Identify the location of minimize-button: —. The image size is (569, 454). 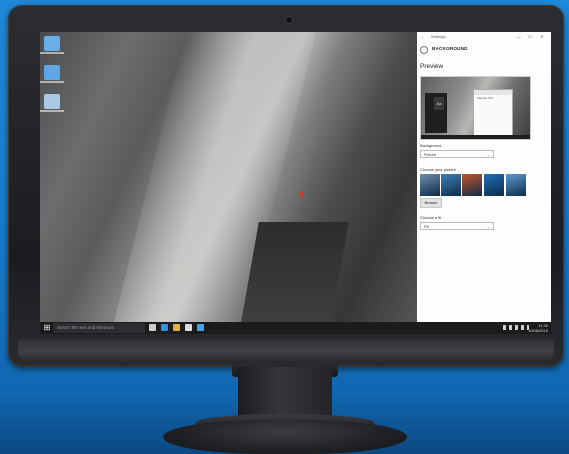
(519, 37).